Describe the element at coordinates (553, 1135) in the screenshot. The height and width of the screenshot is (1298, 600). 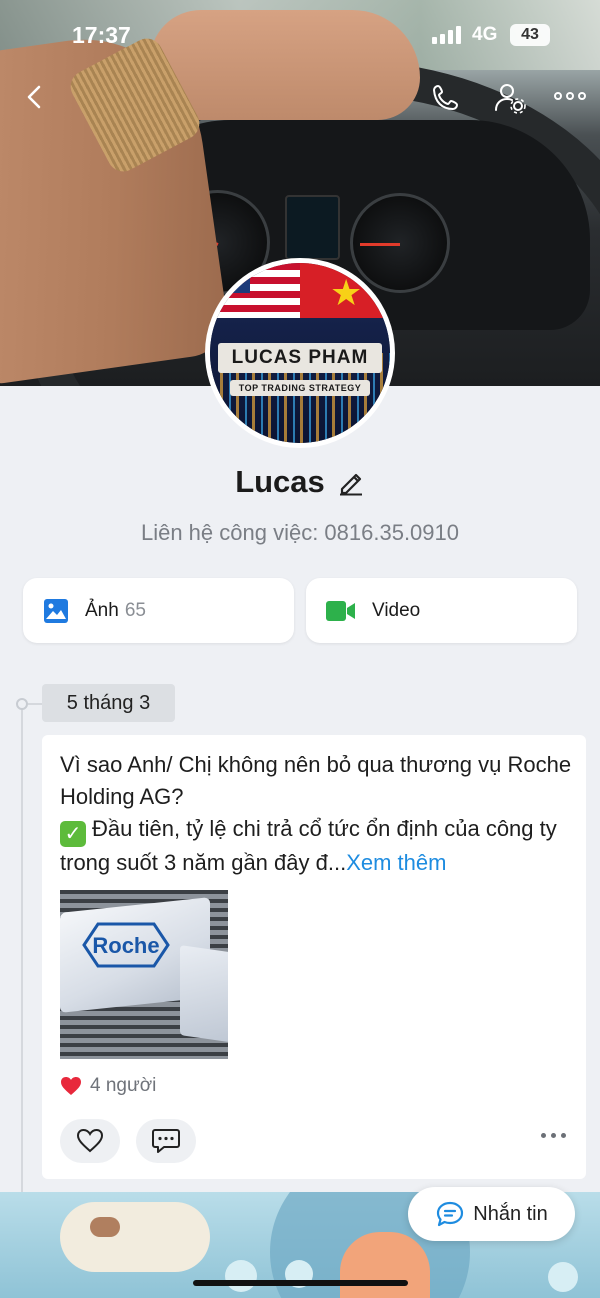
I see `post-options-button` at that location.